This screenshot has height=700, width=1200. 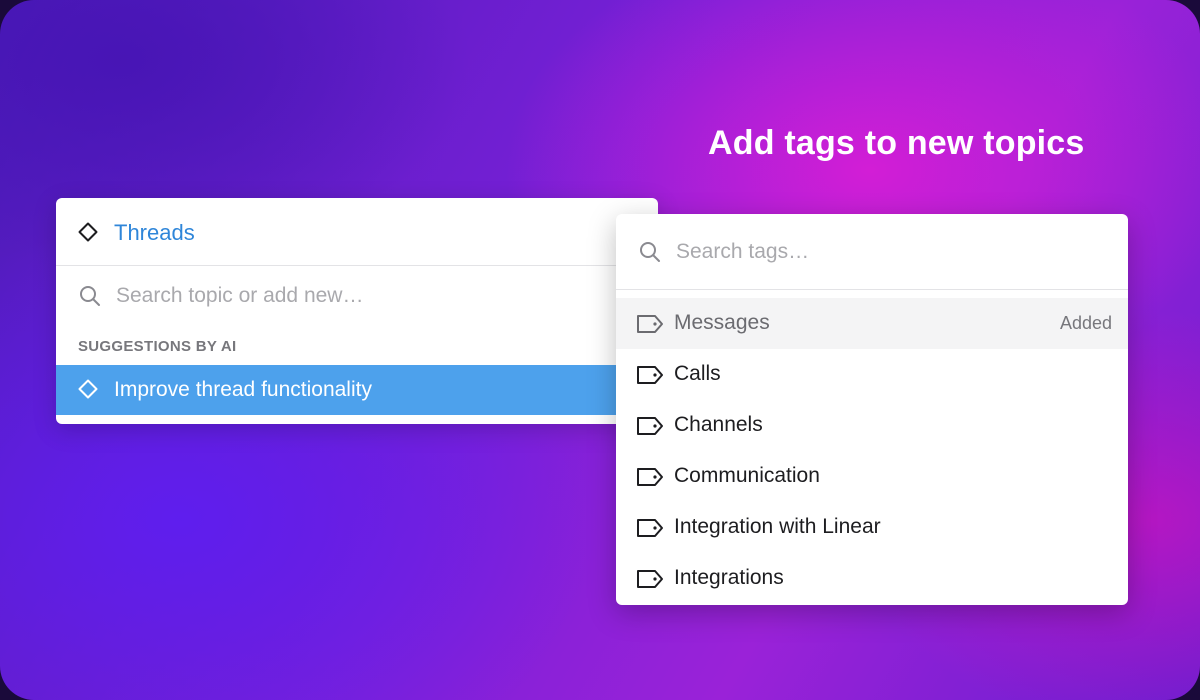 I want to click on tag-item-messages: Messages Added, so click(x=872, y=323).